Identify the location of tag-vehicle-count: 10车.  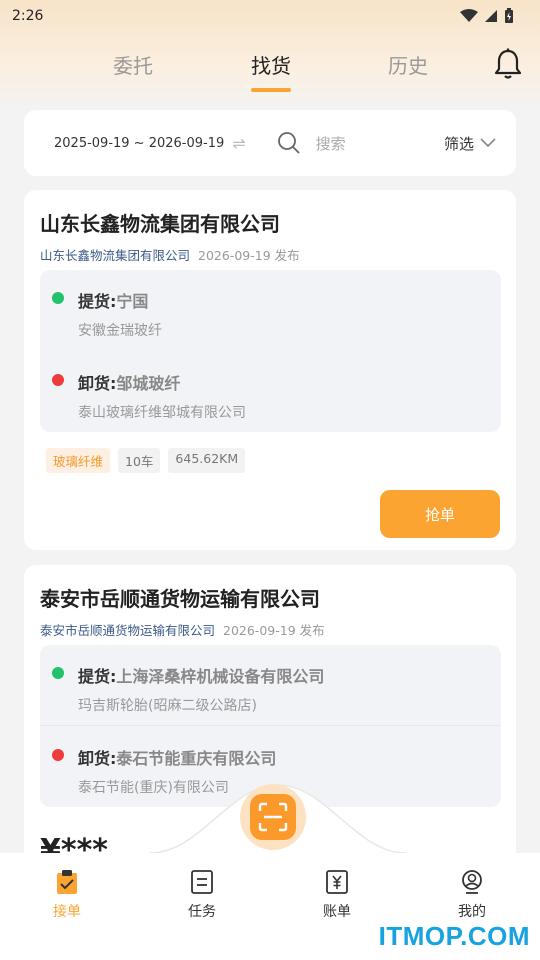
(139, 460).